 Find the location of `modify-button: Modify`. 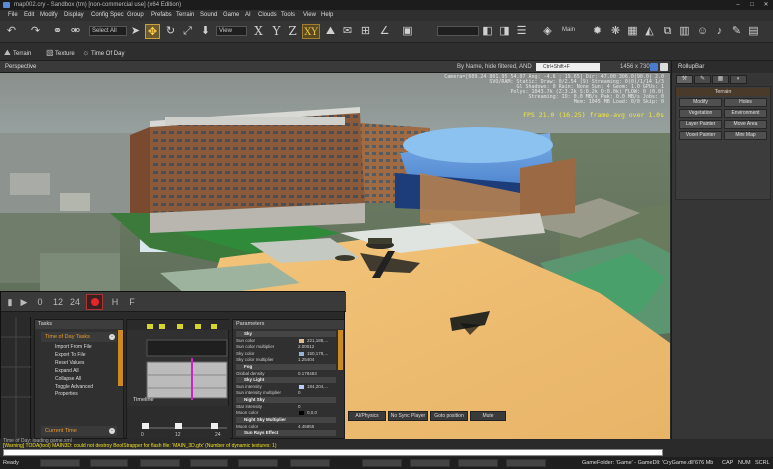

modify-button: Modify is located at coordinates (700, 102).